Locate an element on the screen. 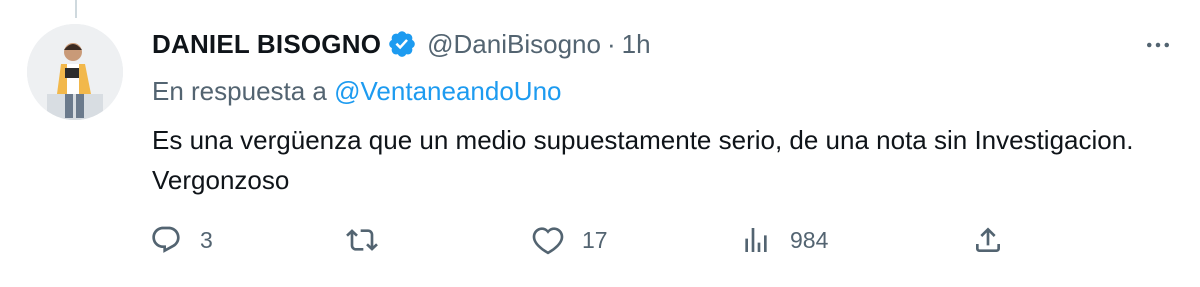 This screenshot has height=287, width=1200. reply-icon is located at coordinates (166, 239).